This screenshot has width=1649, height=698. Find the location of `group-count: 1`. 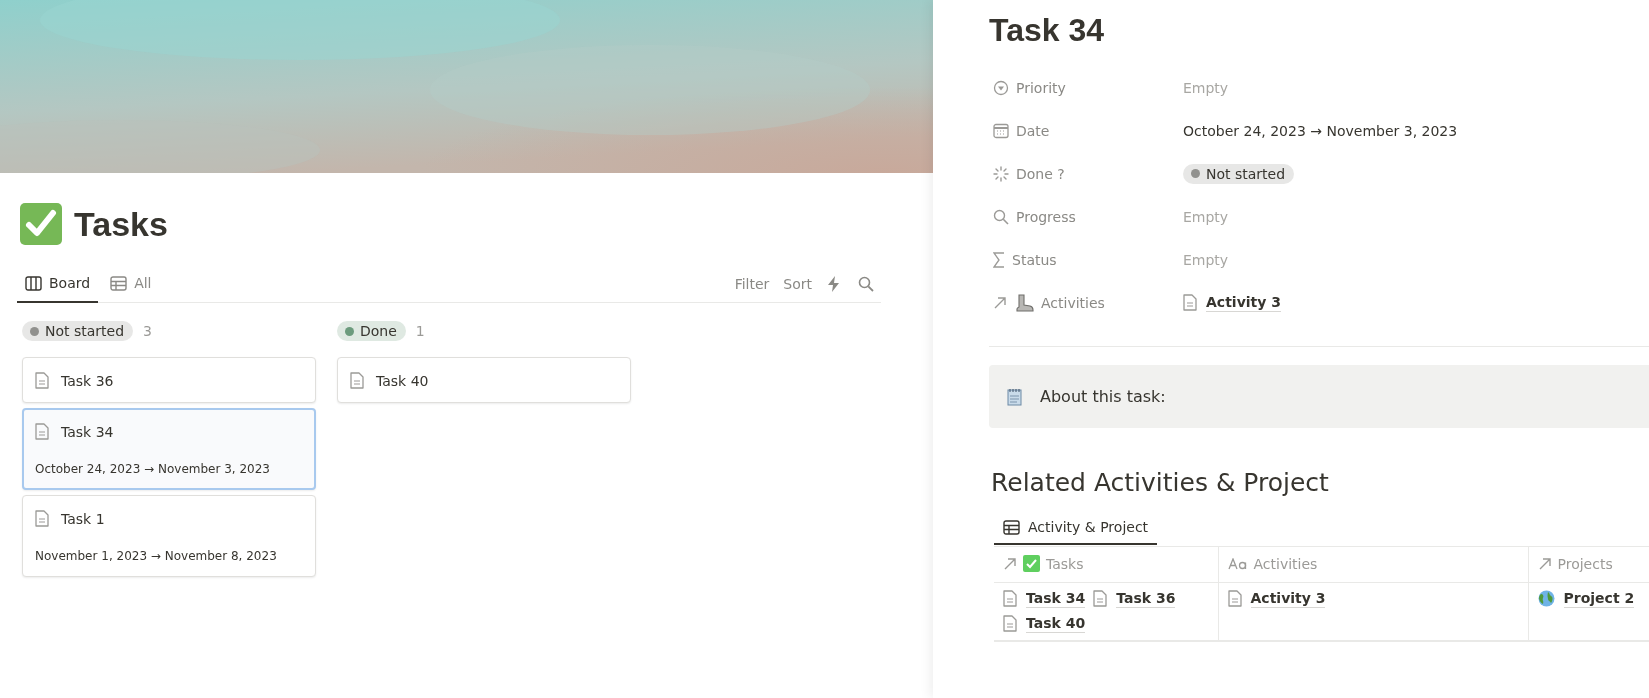

group-count: 1 is located at coordinates (420, 331).